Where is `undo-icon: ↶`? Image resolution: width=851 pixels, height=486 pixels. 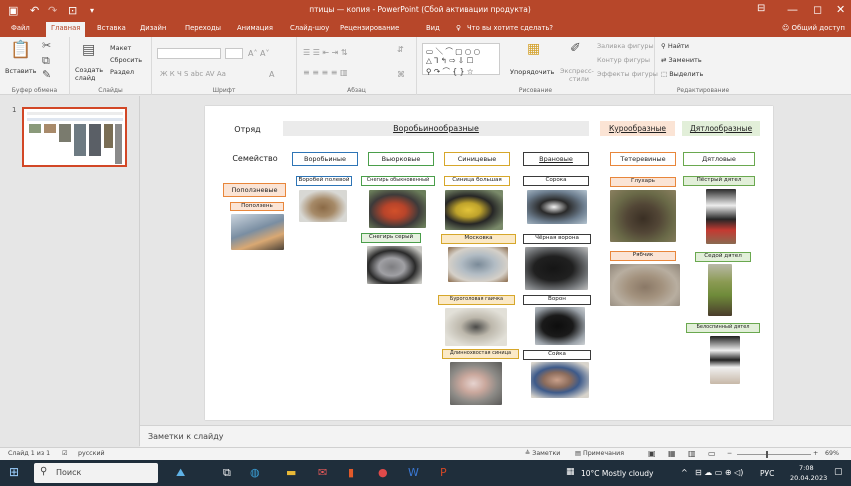
undo-icon: ↶ is located at coordinates (34, 10).